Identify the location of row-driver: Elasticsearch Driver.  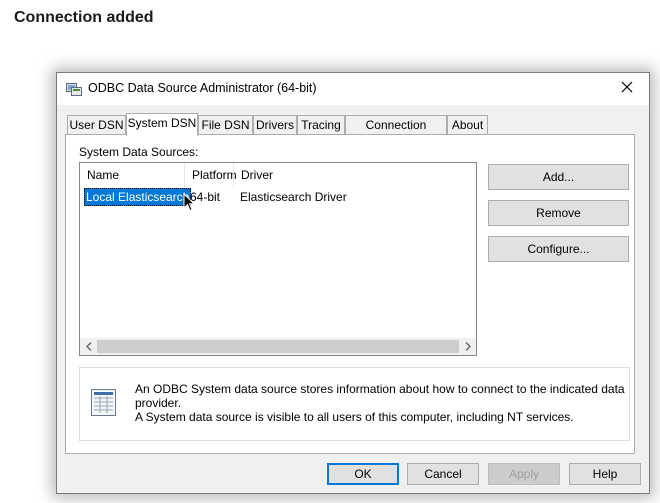
(293, 197).